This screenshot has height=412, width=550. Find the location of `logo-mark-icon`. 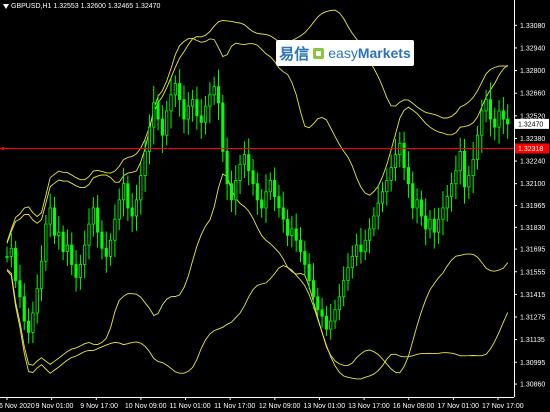

logo-mark-icon is located at coordinates (319, 53).